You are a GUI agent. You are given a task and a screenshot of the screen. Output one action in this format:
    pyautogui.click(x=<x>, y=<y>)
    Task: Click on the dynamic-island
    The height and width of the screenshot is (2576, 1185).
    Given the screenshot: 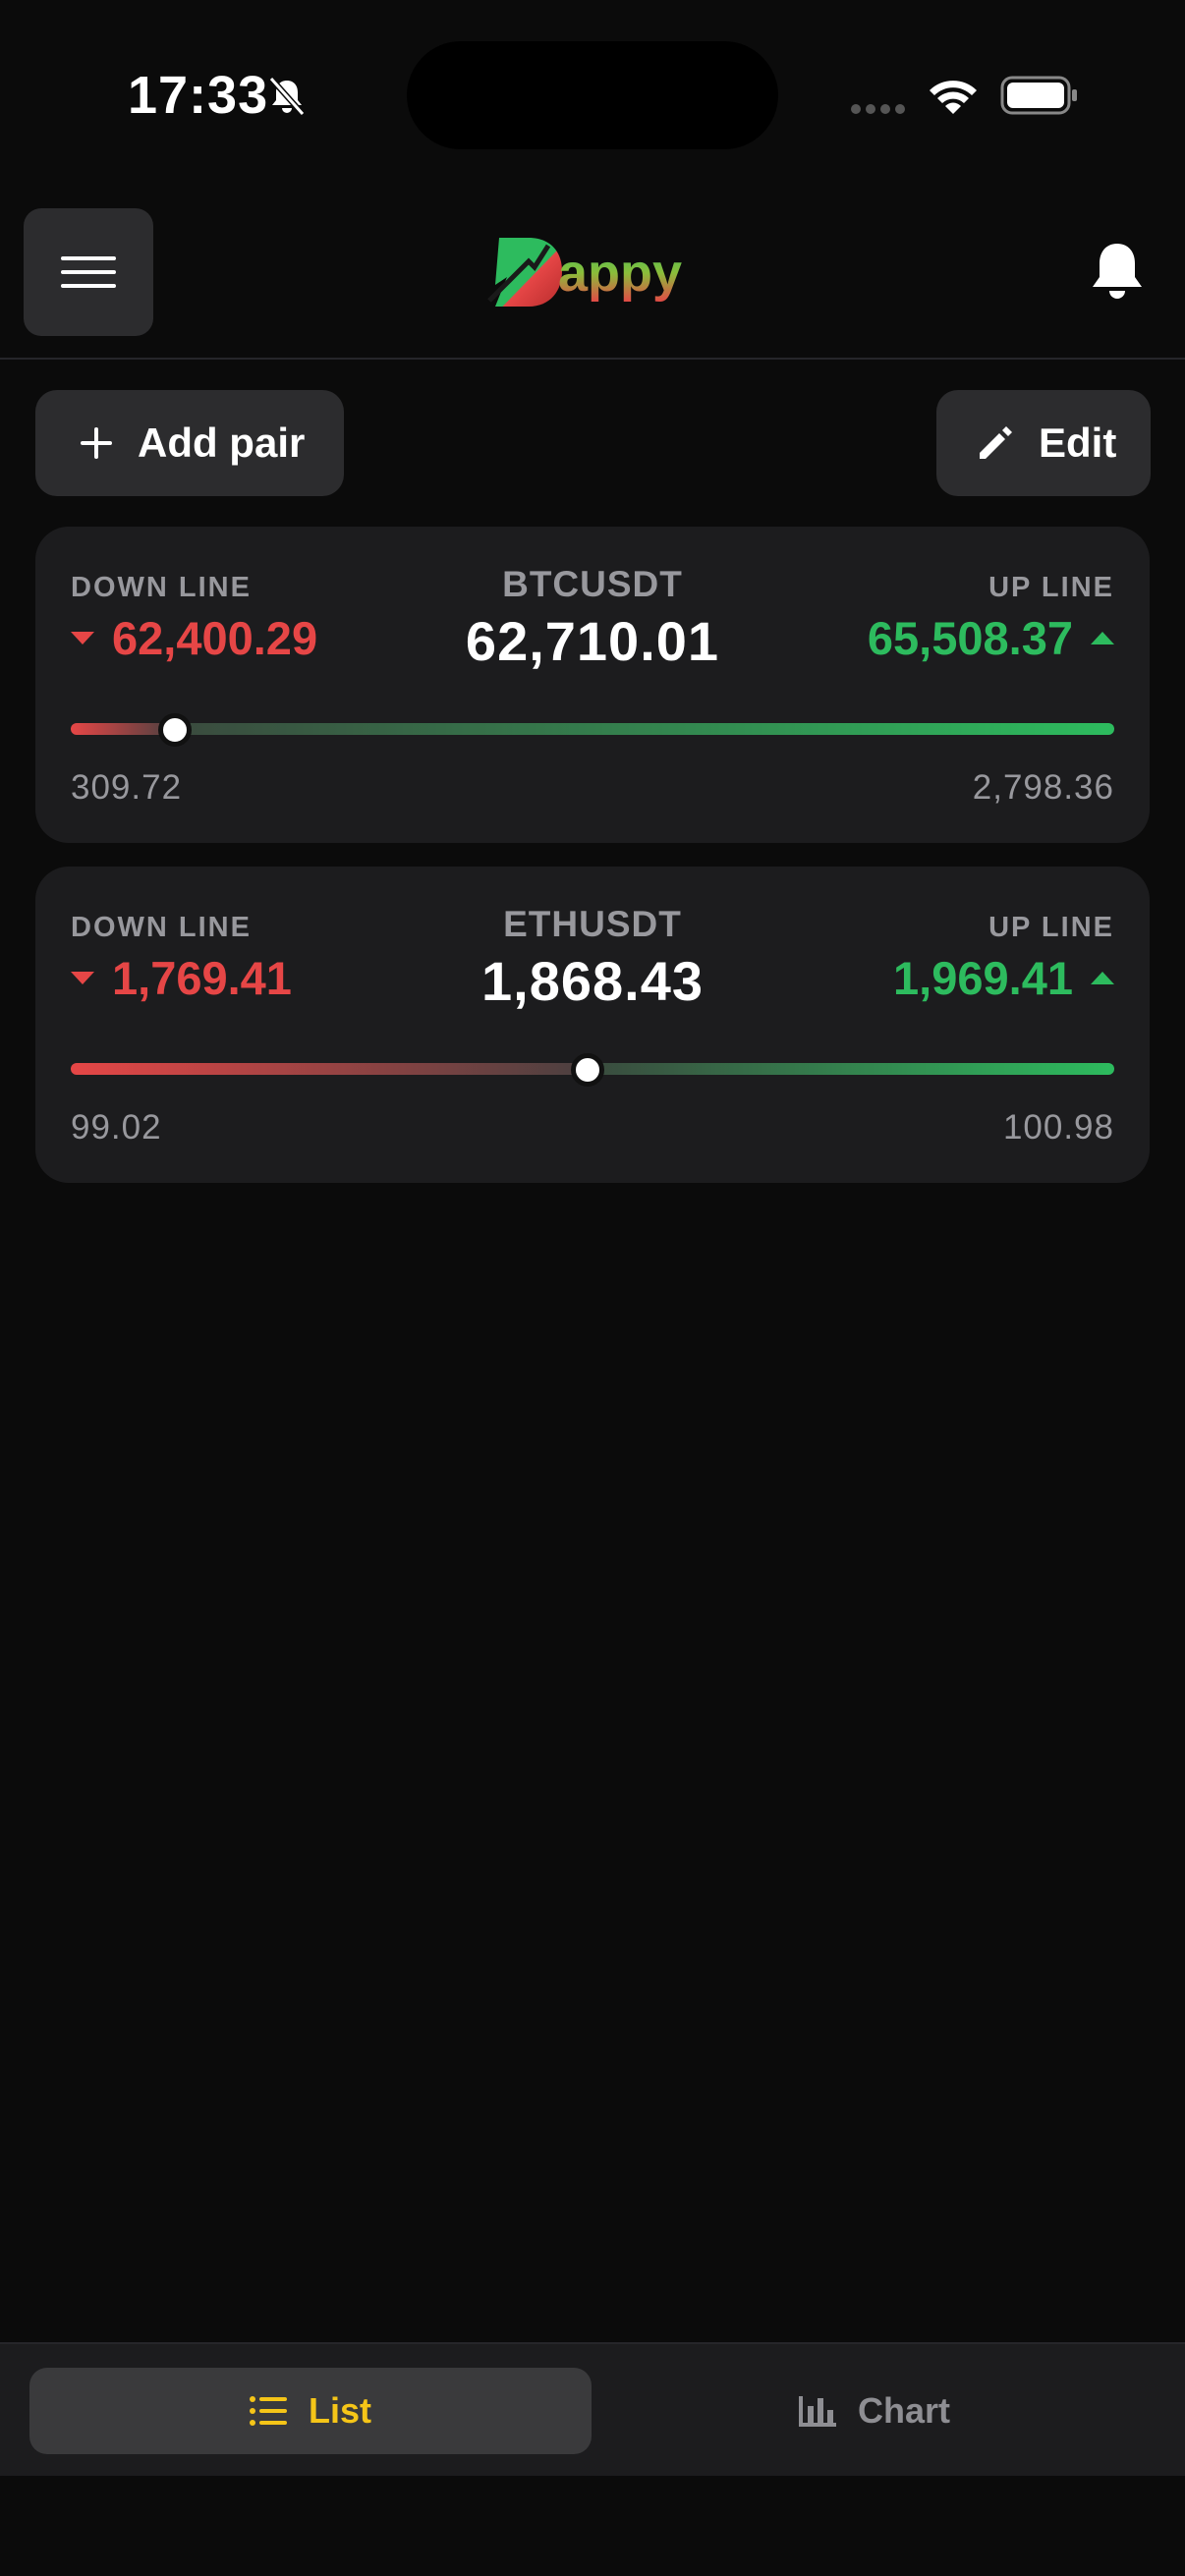 What is the action you would take?
    pyautogui.click(x=592, y=95)
    